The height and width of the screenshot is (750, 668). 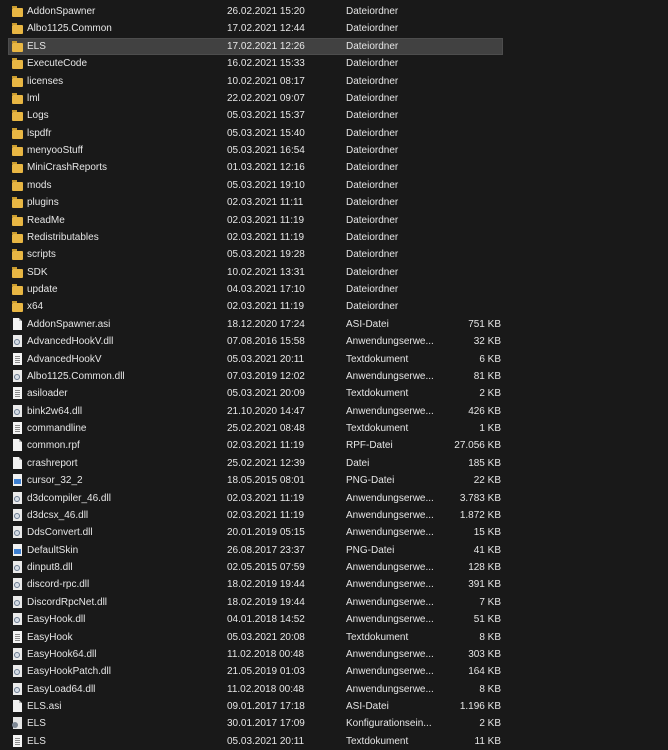 I want to click on file-size: 3.783 KB, so click(x=480, y=498).